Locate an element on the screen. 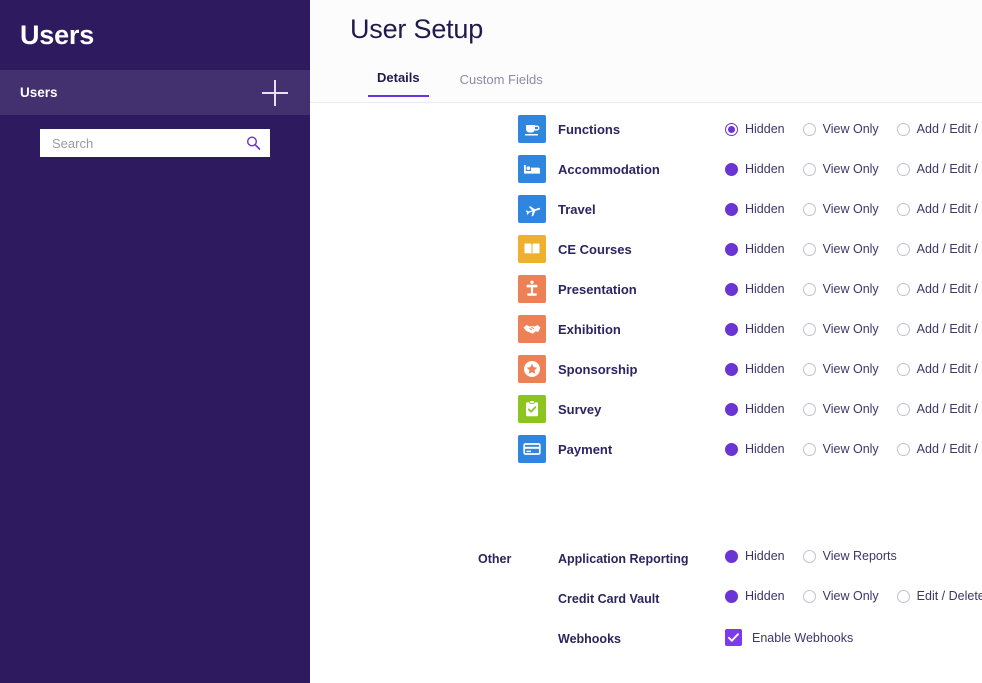  star-circle-icon is located at coordinates (532, 369).